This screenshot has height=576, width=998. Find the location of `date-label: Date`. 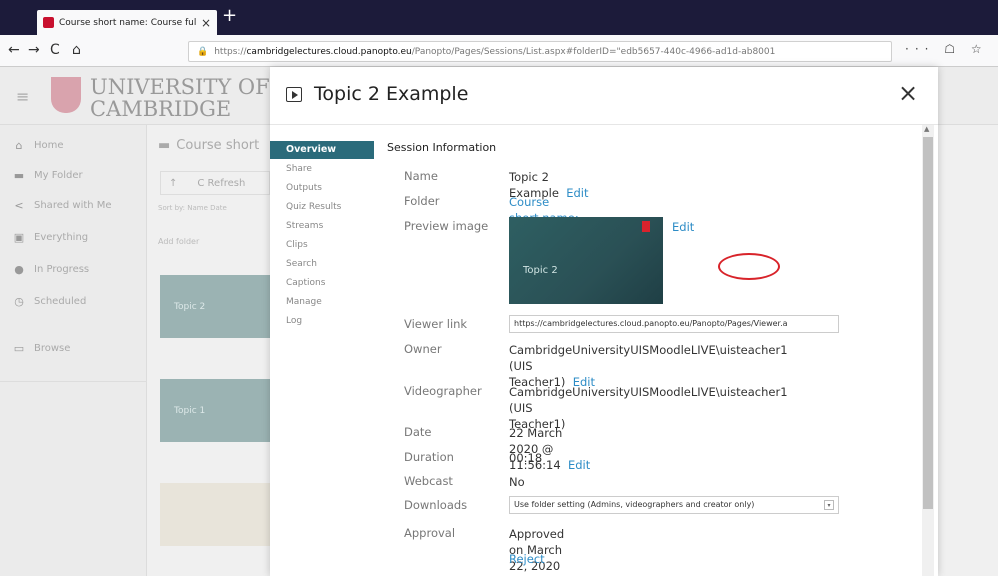

date-label: Date is located at coordinates (418, 432).